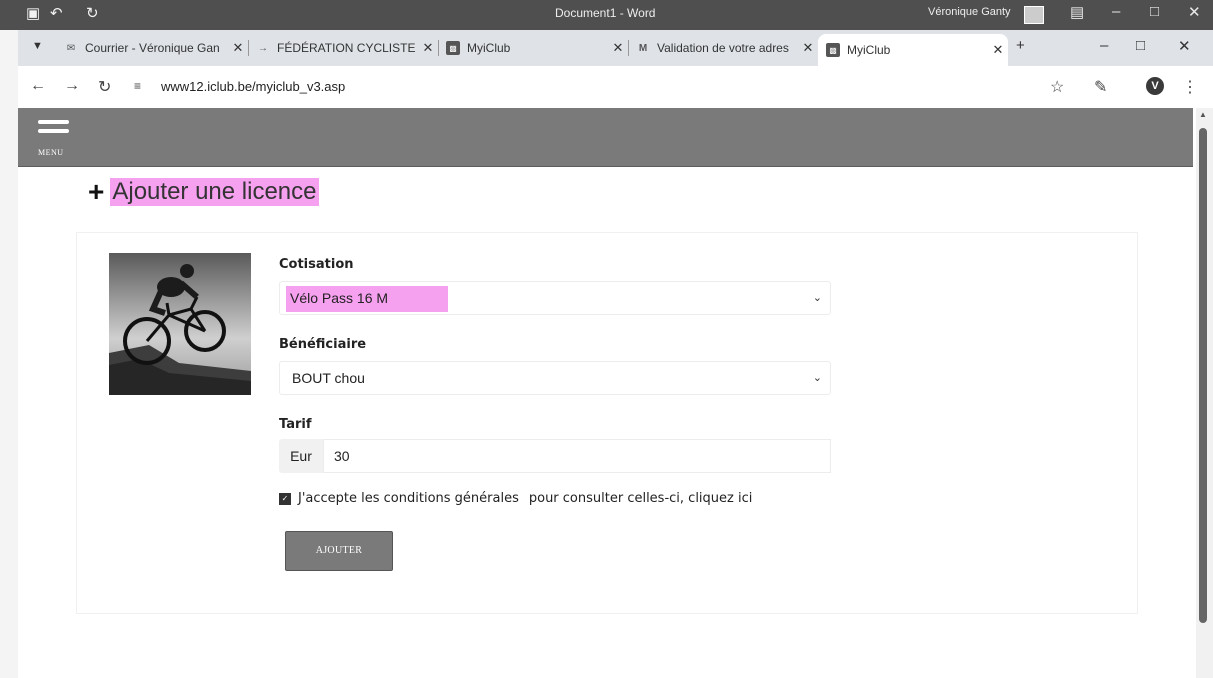 Image resolution: width=1213 pixels, height=678 pixels. I want to click on redo-icon: ↻, so click(92, 13).